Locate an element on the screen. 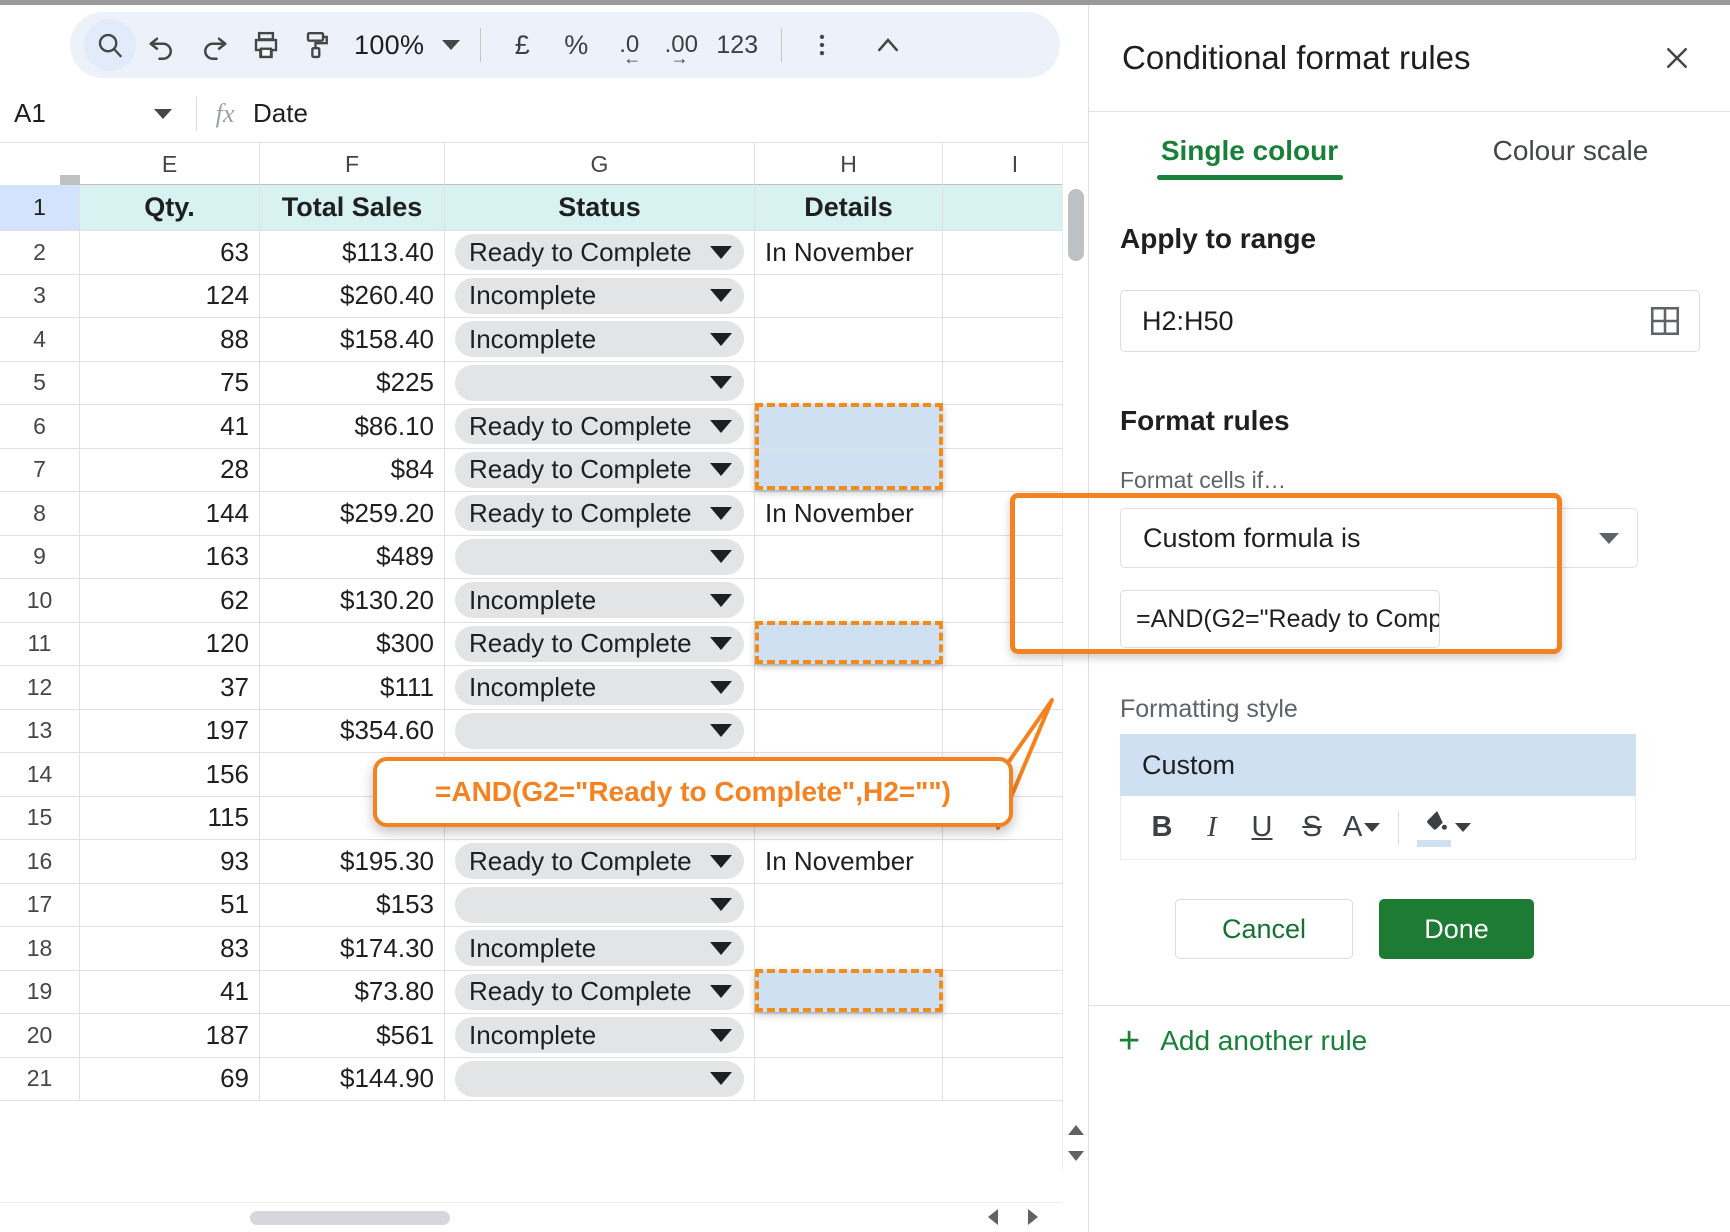 The height and width of the screenshot is (1232, 1730). cell-qty: 144 is located at coordinates (170, 513).